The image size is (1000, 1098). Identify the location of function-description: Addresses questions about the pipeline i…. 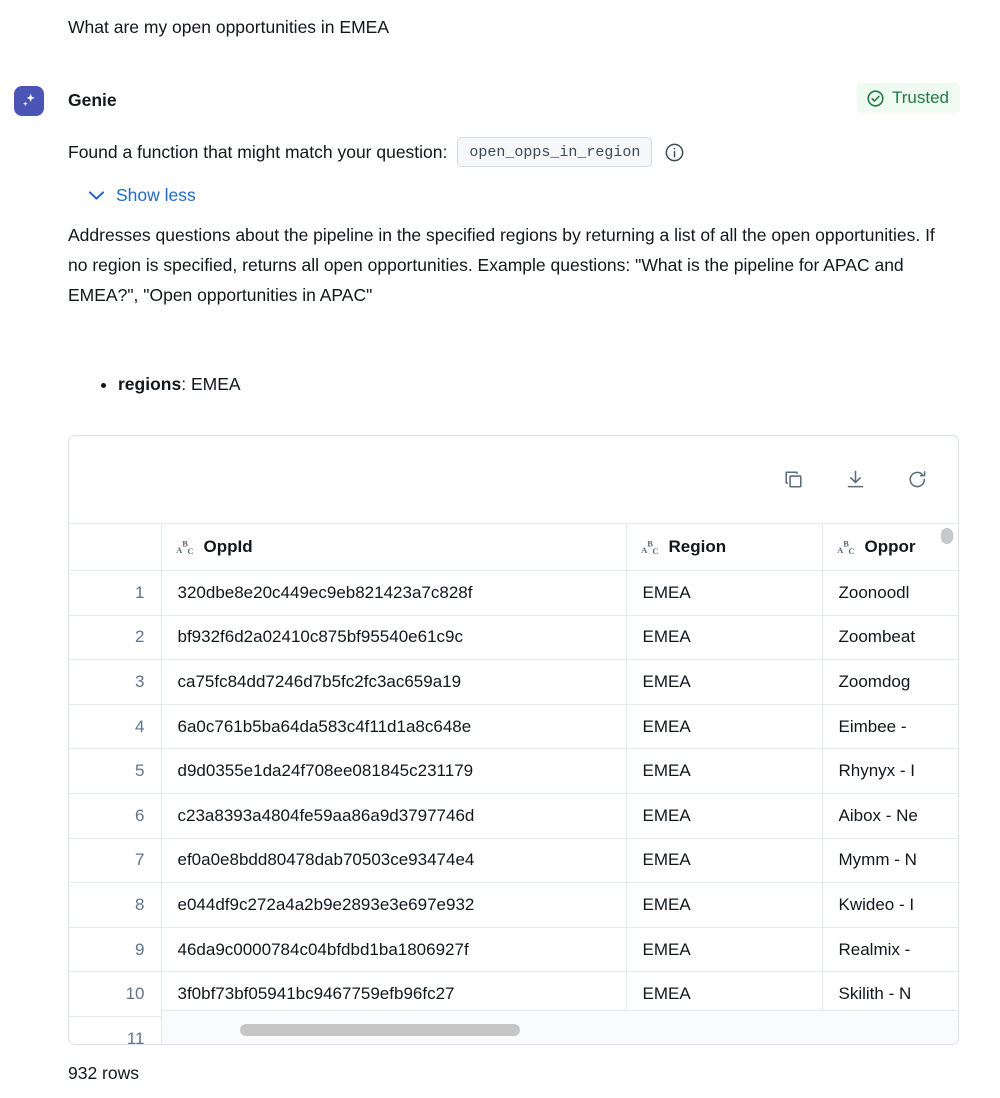
(501, 265).